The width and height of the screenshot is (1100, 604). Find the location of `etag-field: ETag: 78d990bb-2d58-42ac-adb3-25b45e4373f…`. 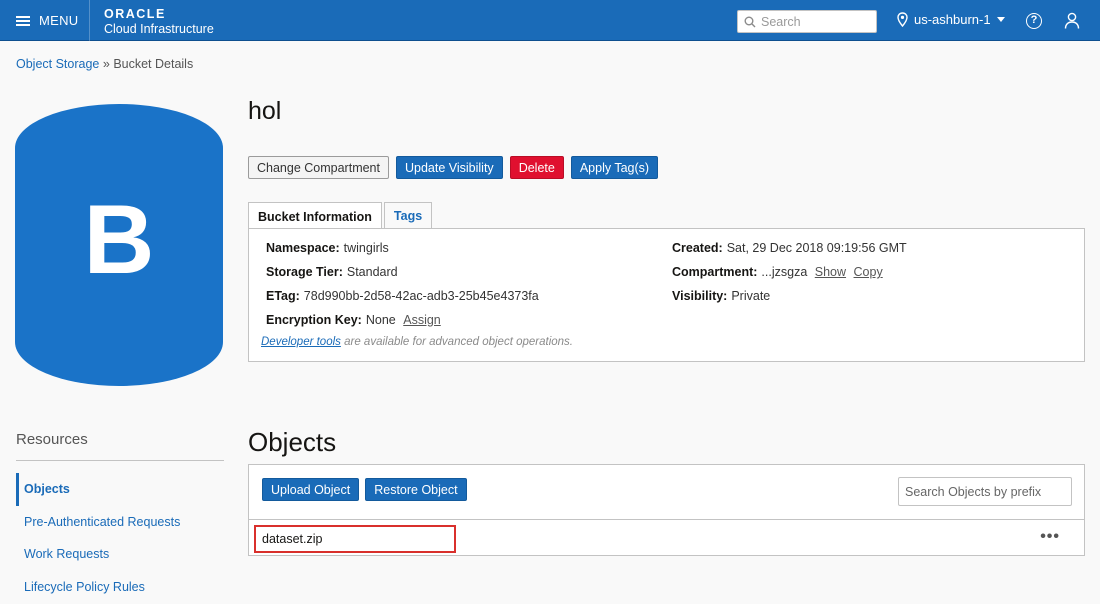

etag-field: ETag: 78d990bb-2d58-42ac-adb3-25b45e4373f… is located at coordinates (402, 296).